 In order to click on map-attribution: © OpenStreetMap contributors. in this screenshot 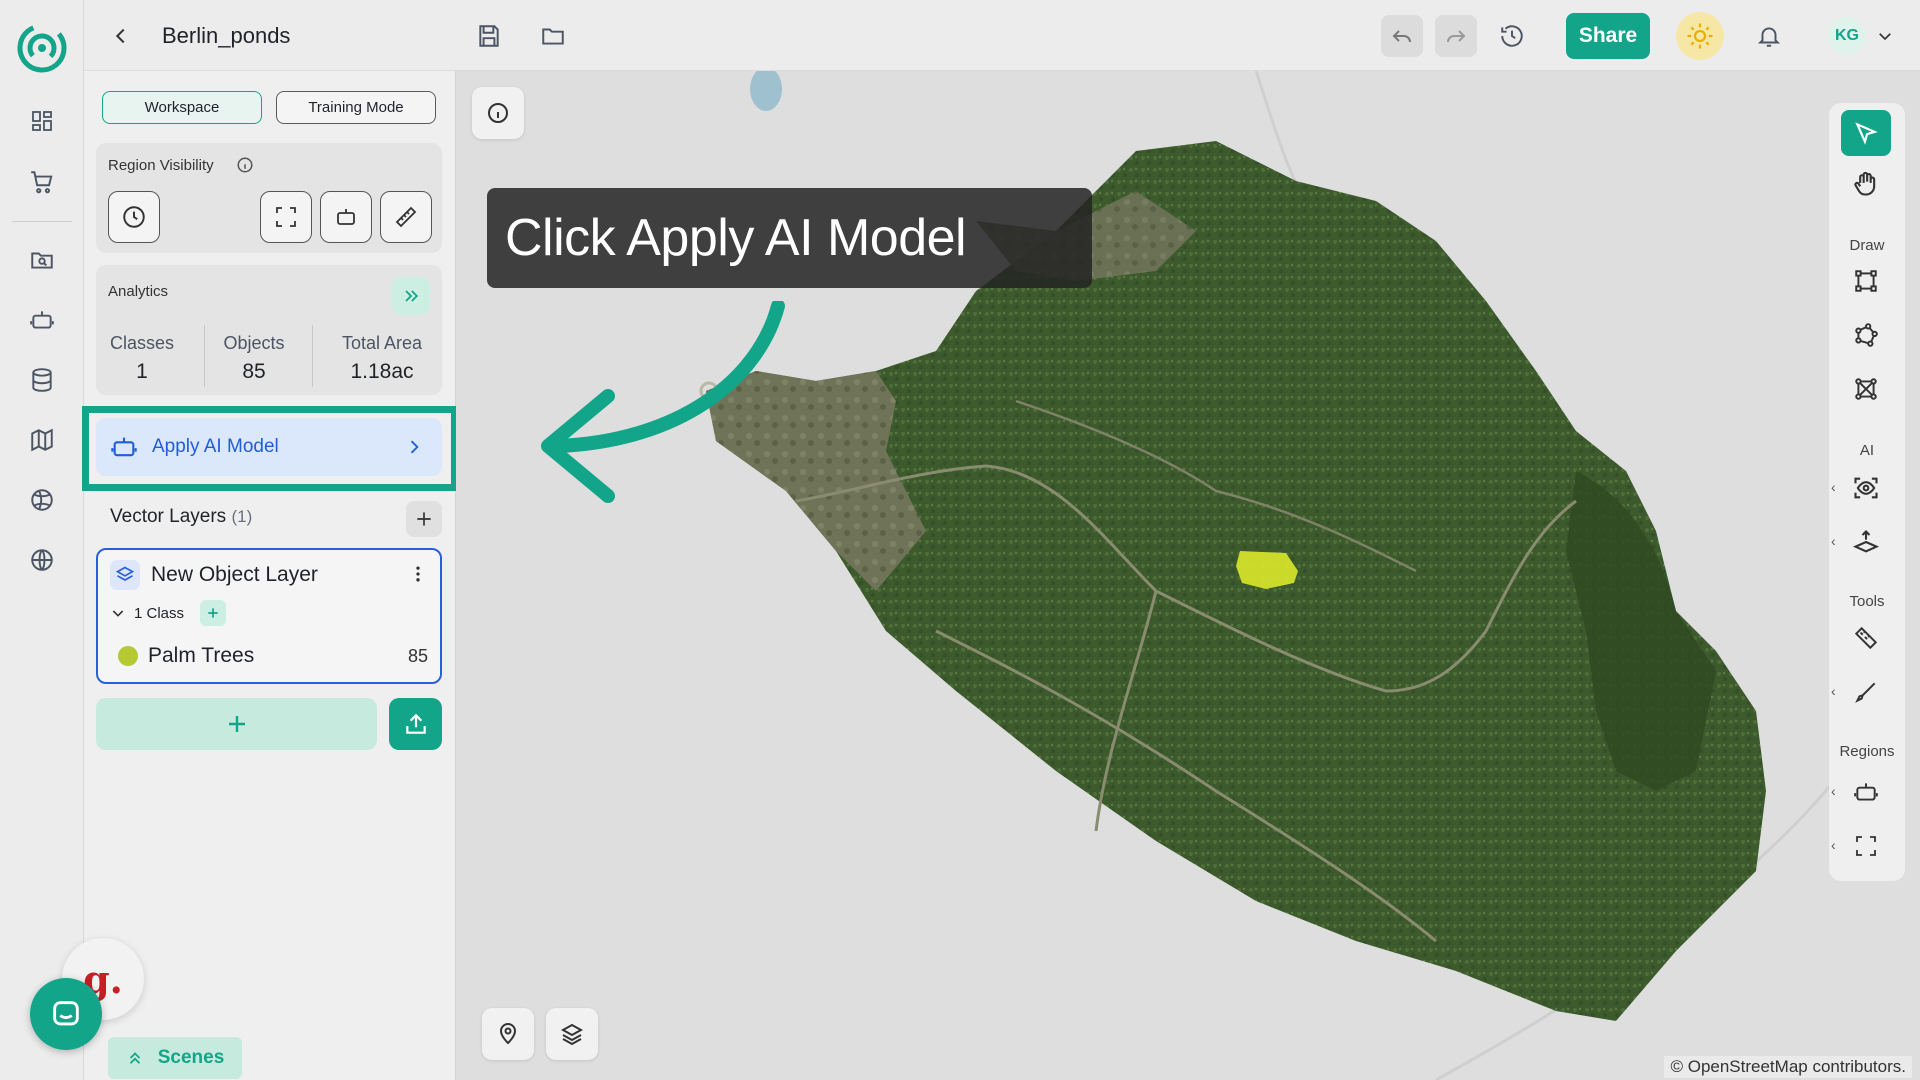, I will do `click(1788, 1067)`.